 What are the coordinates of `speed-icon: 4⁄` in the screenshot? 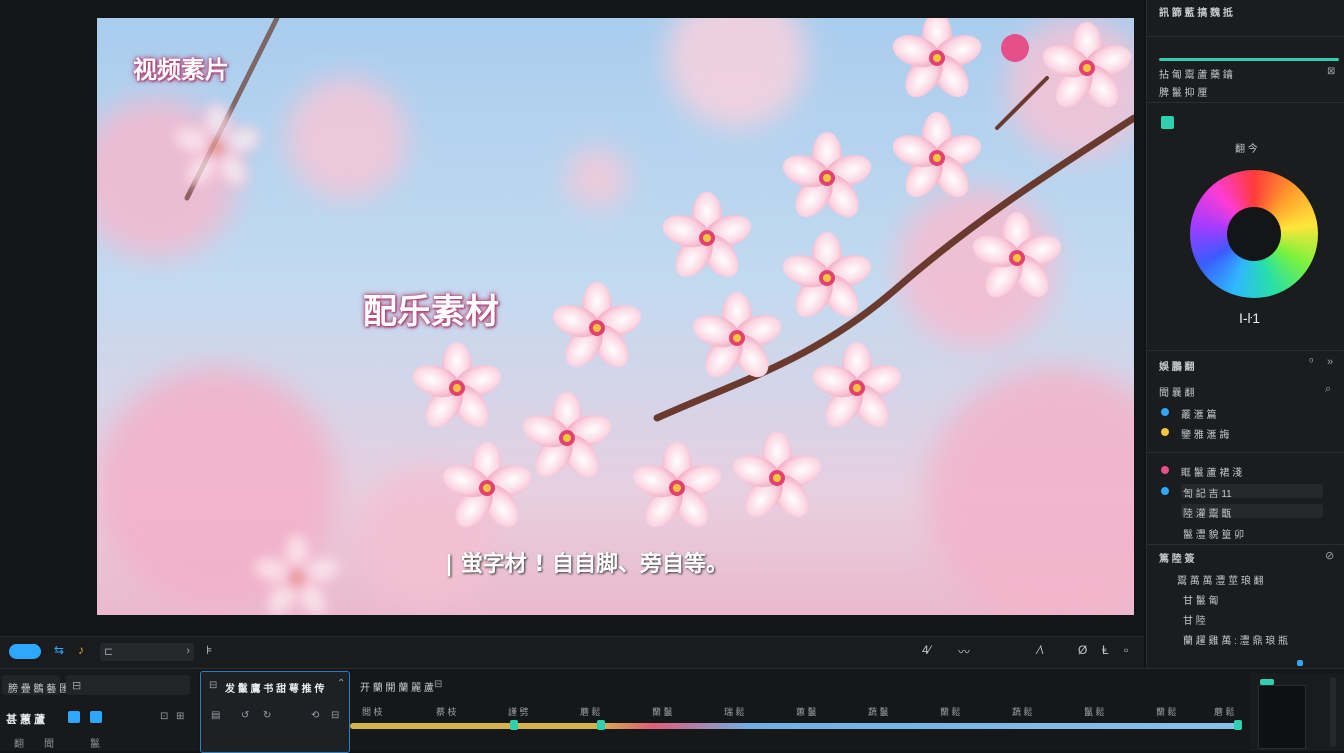 It's located at (926, 650).